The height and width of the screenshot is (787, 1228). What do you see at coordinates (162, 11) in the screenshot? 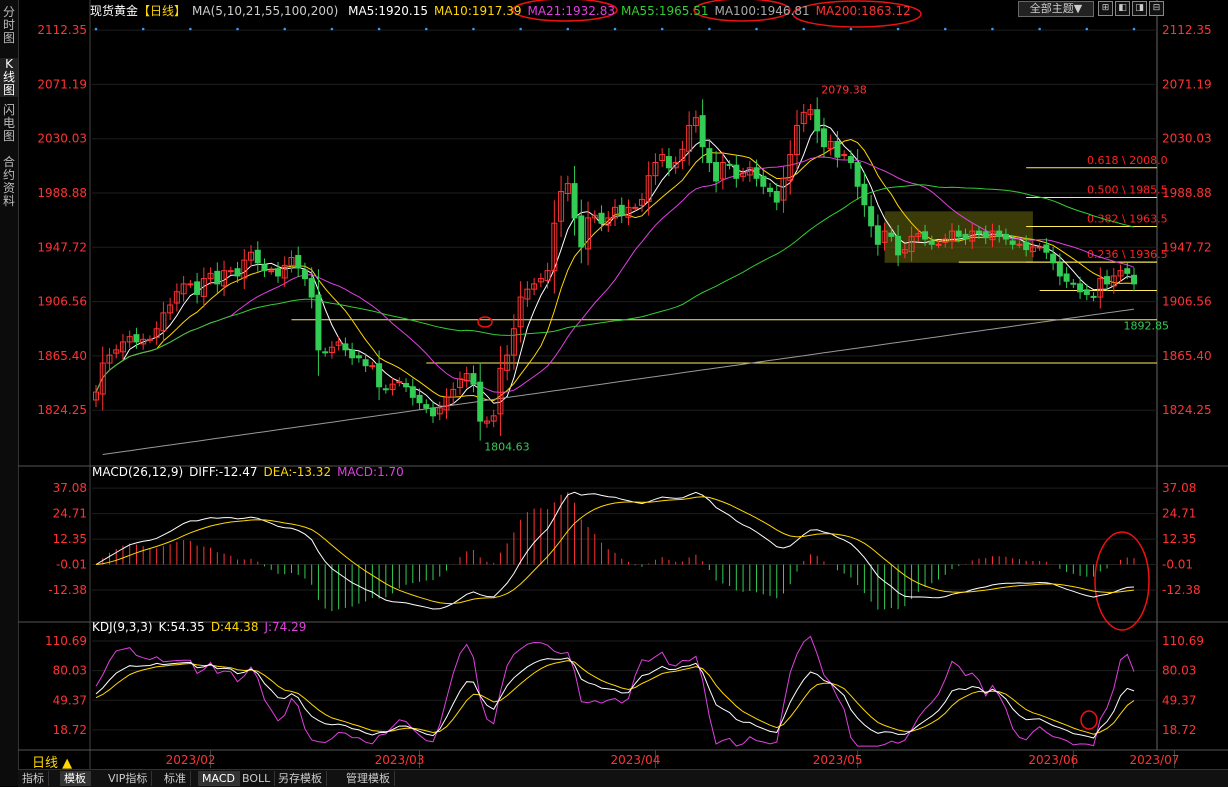
I see `period-tag: 【日线】` at bounding box center [162, 11].